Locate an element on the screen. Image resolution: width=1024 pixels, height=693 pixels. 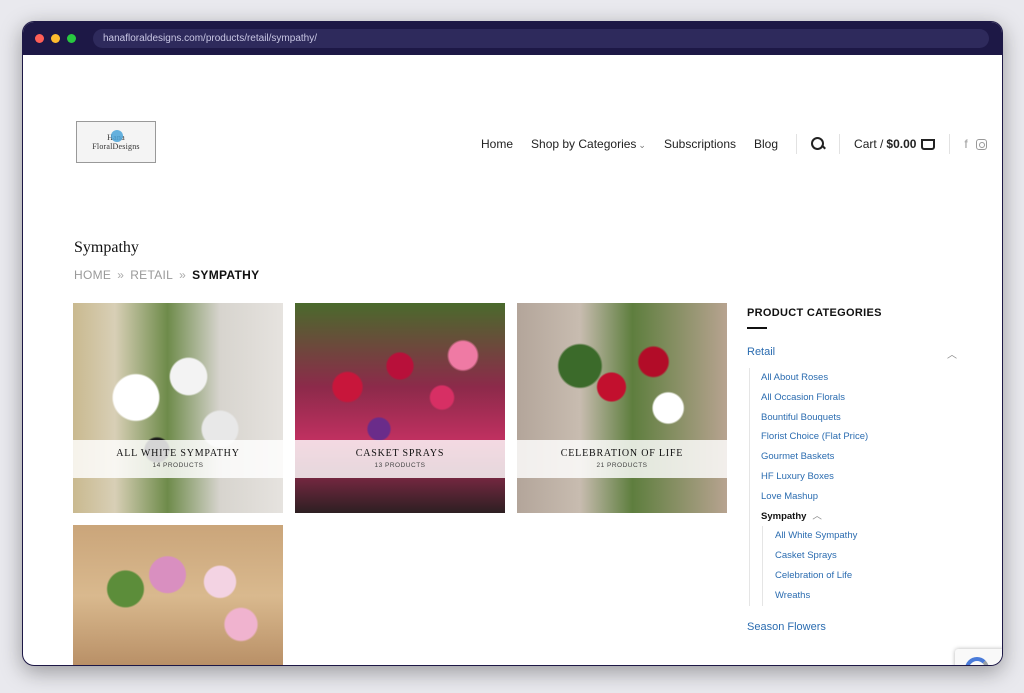
recaptcha-icon is located at coordinates (977, 661).